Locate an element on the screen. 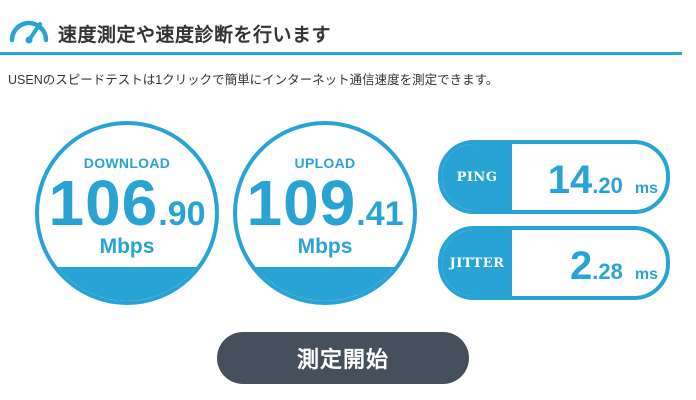  jitter-unit: ms is located at coordinates (646, 274).